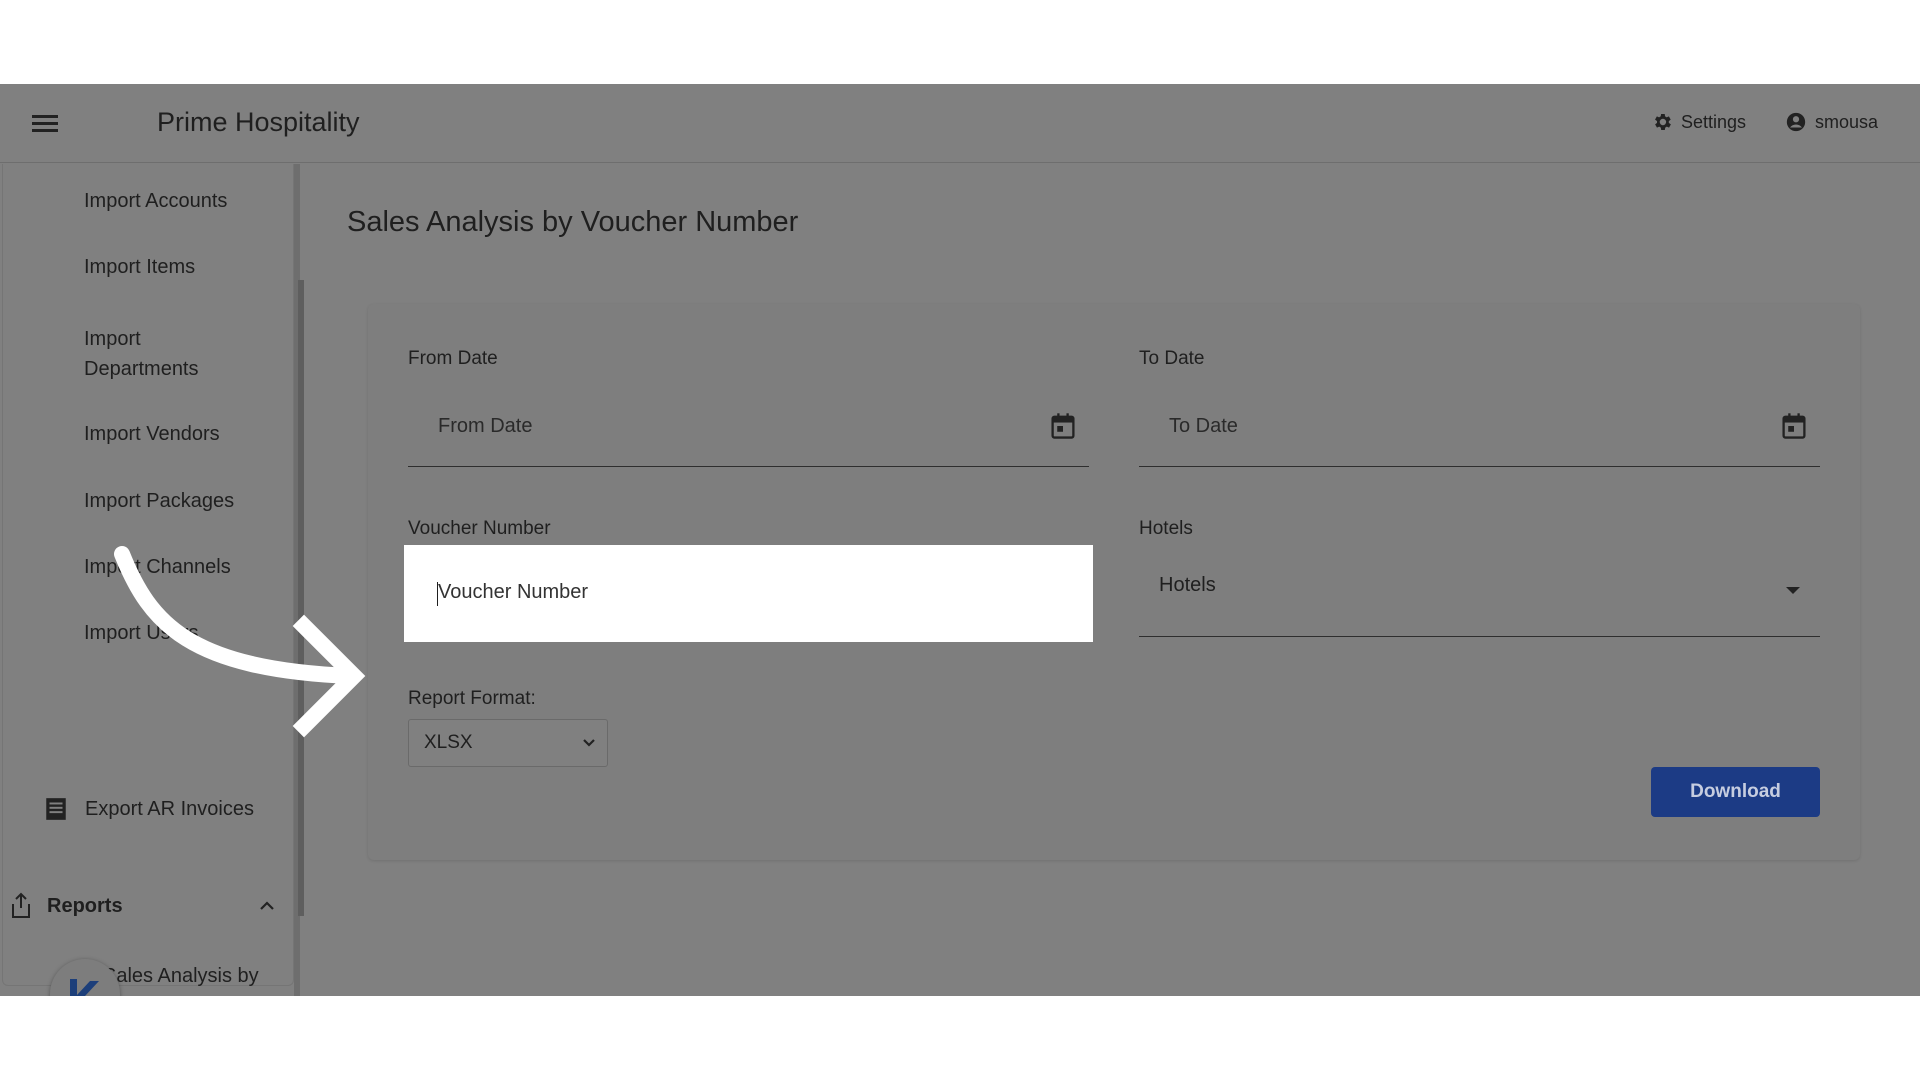 This screenshot has width=1920, height=1080. Describe the element at coordinates (960, 123) in the screenshot. I see `app-bar: Prime Hospitality Settings smousa` at that location.